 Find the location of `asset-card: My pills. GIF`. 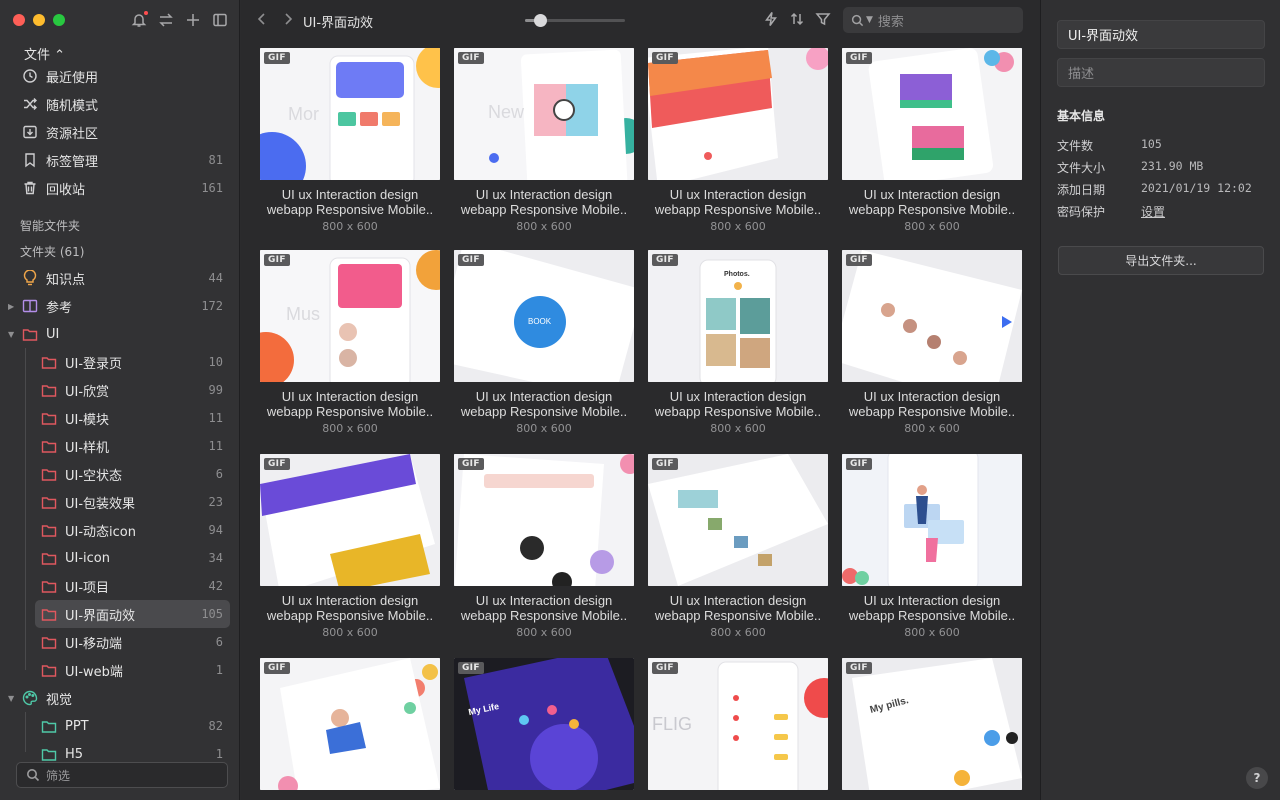

asset-card: My pills. GIF is located at coordinates (932, 729).